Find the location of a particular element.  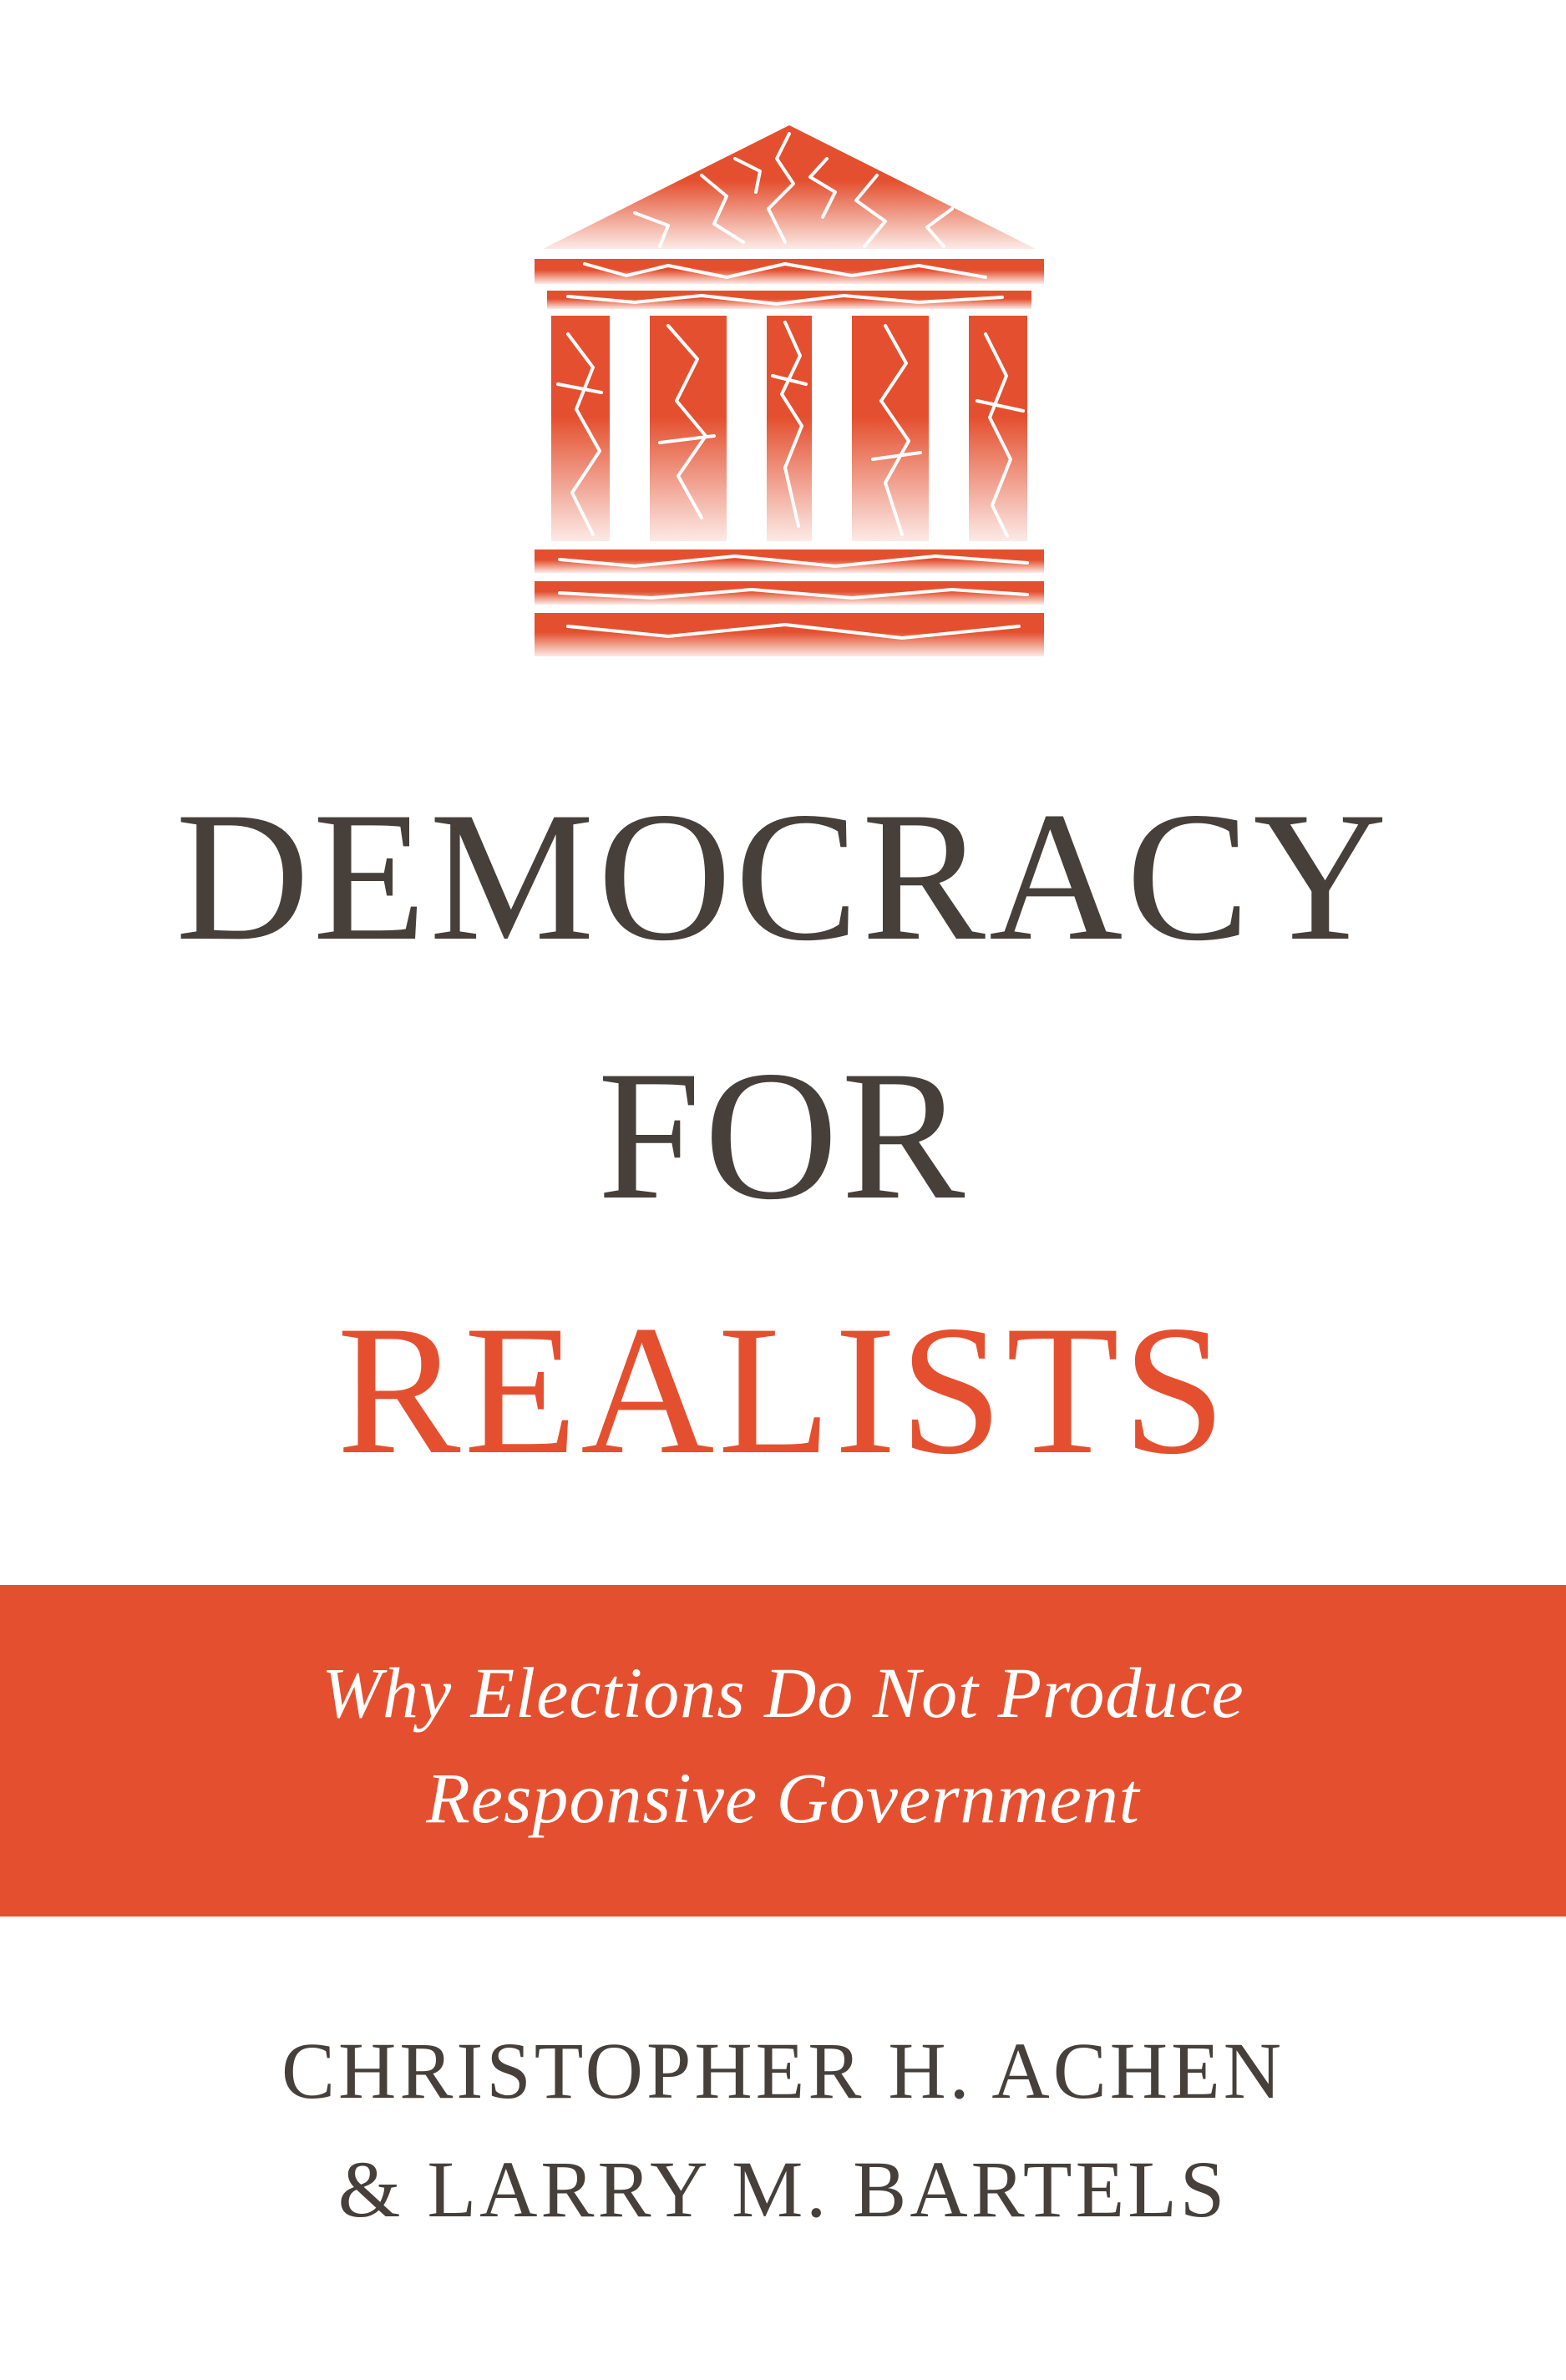

subtitle-band is located at coordinates (783, 1751).